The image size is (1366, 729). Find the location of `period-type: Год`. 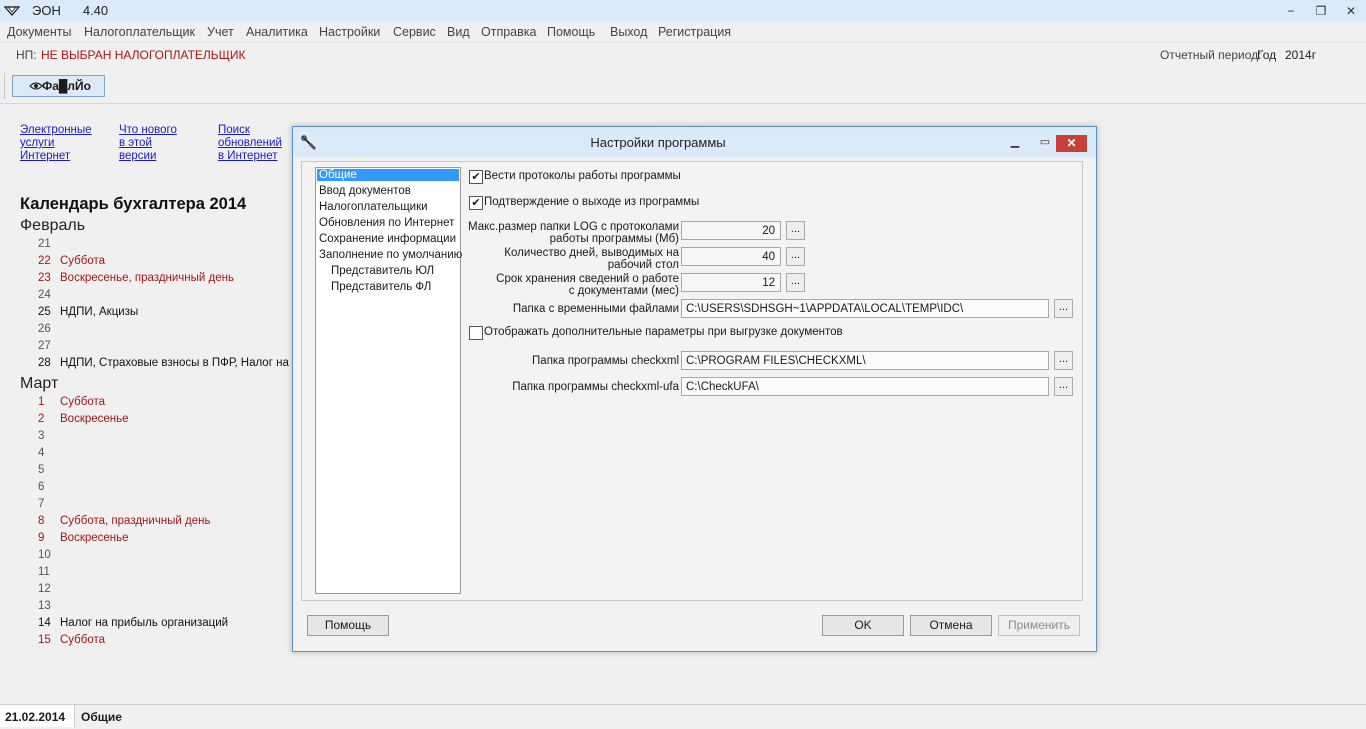

period-type: Год is located at coordinates (1266, 55).